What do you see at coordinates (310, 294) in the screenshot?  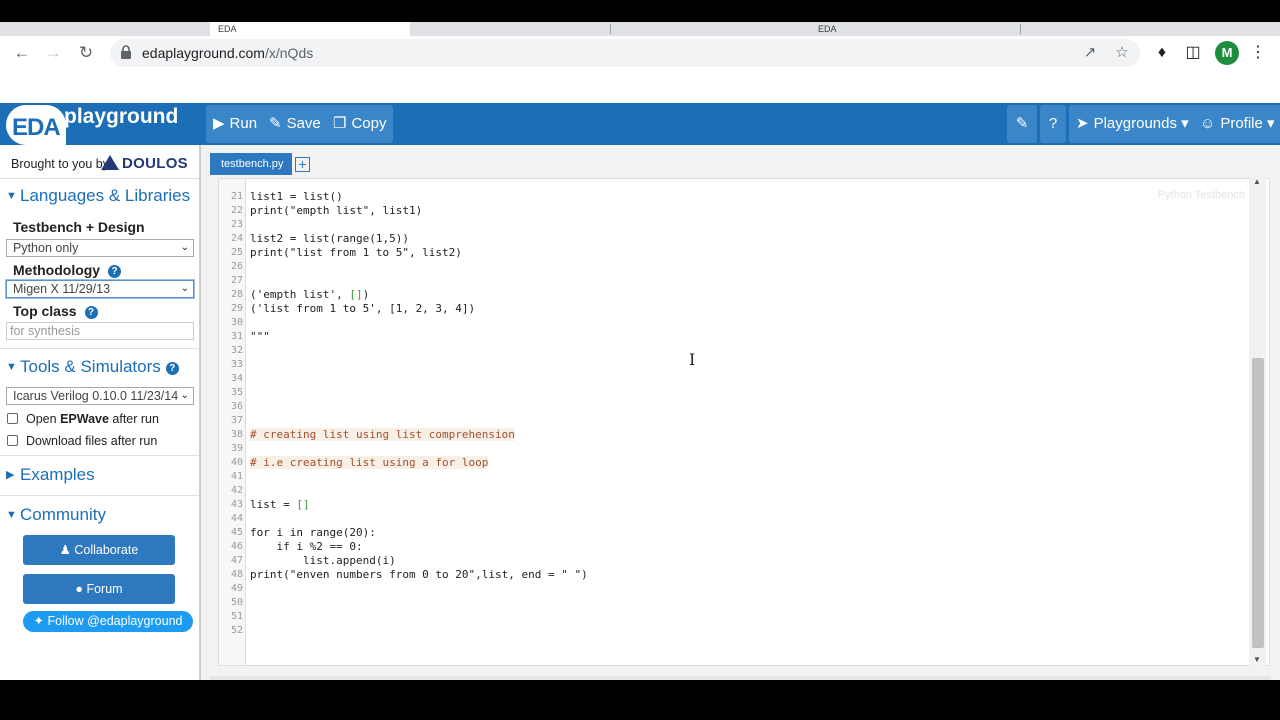 I see `code-line: ('empth list', [])` at bounding box center [310, 294].